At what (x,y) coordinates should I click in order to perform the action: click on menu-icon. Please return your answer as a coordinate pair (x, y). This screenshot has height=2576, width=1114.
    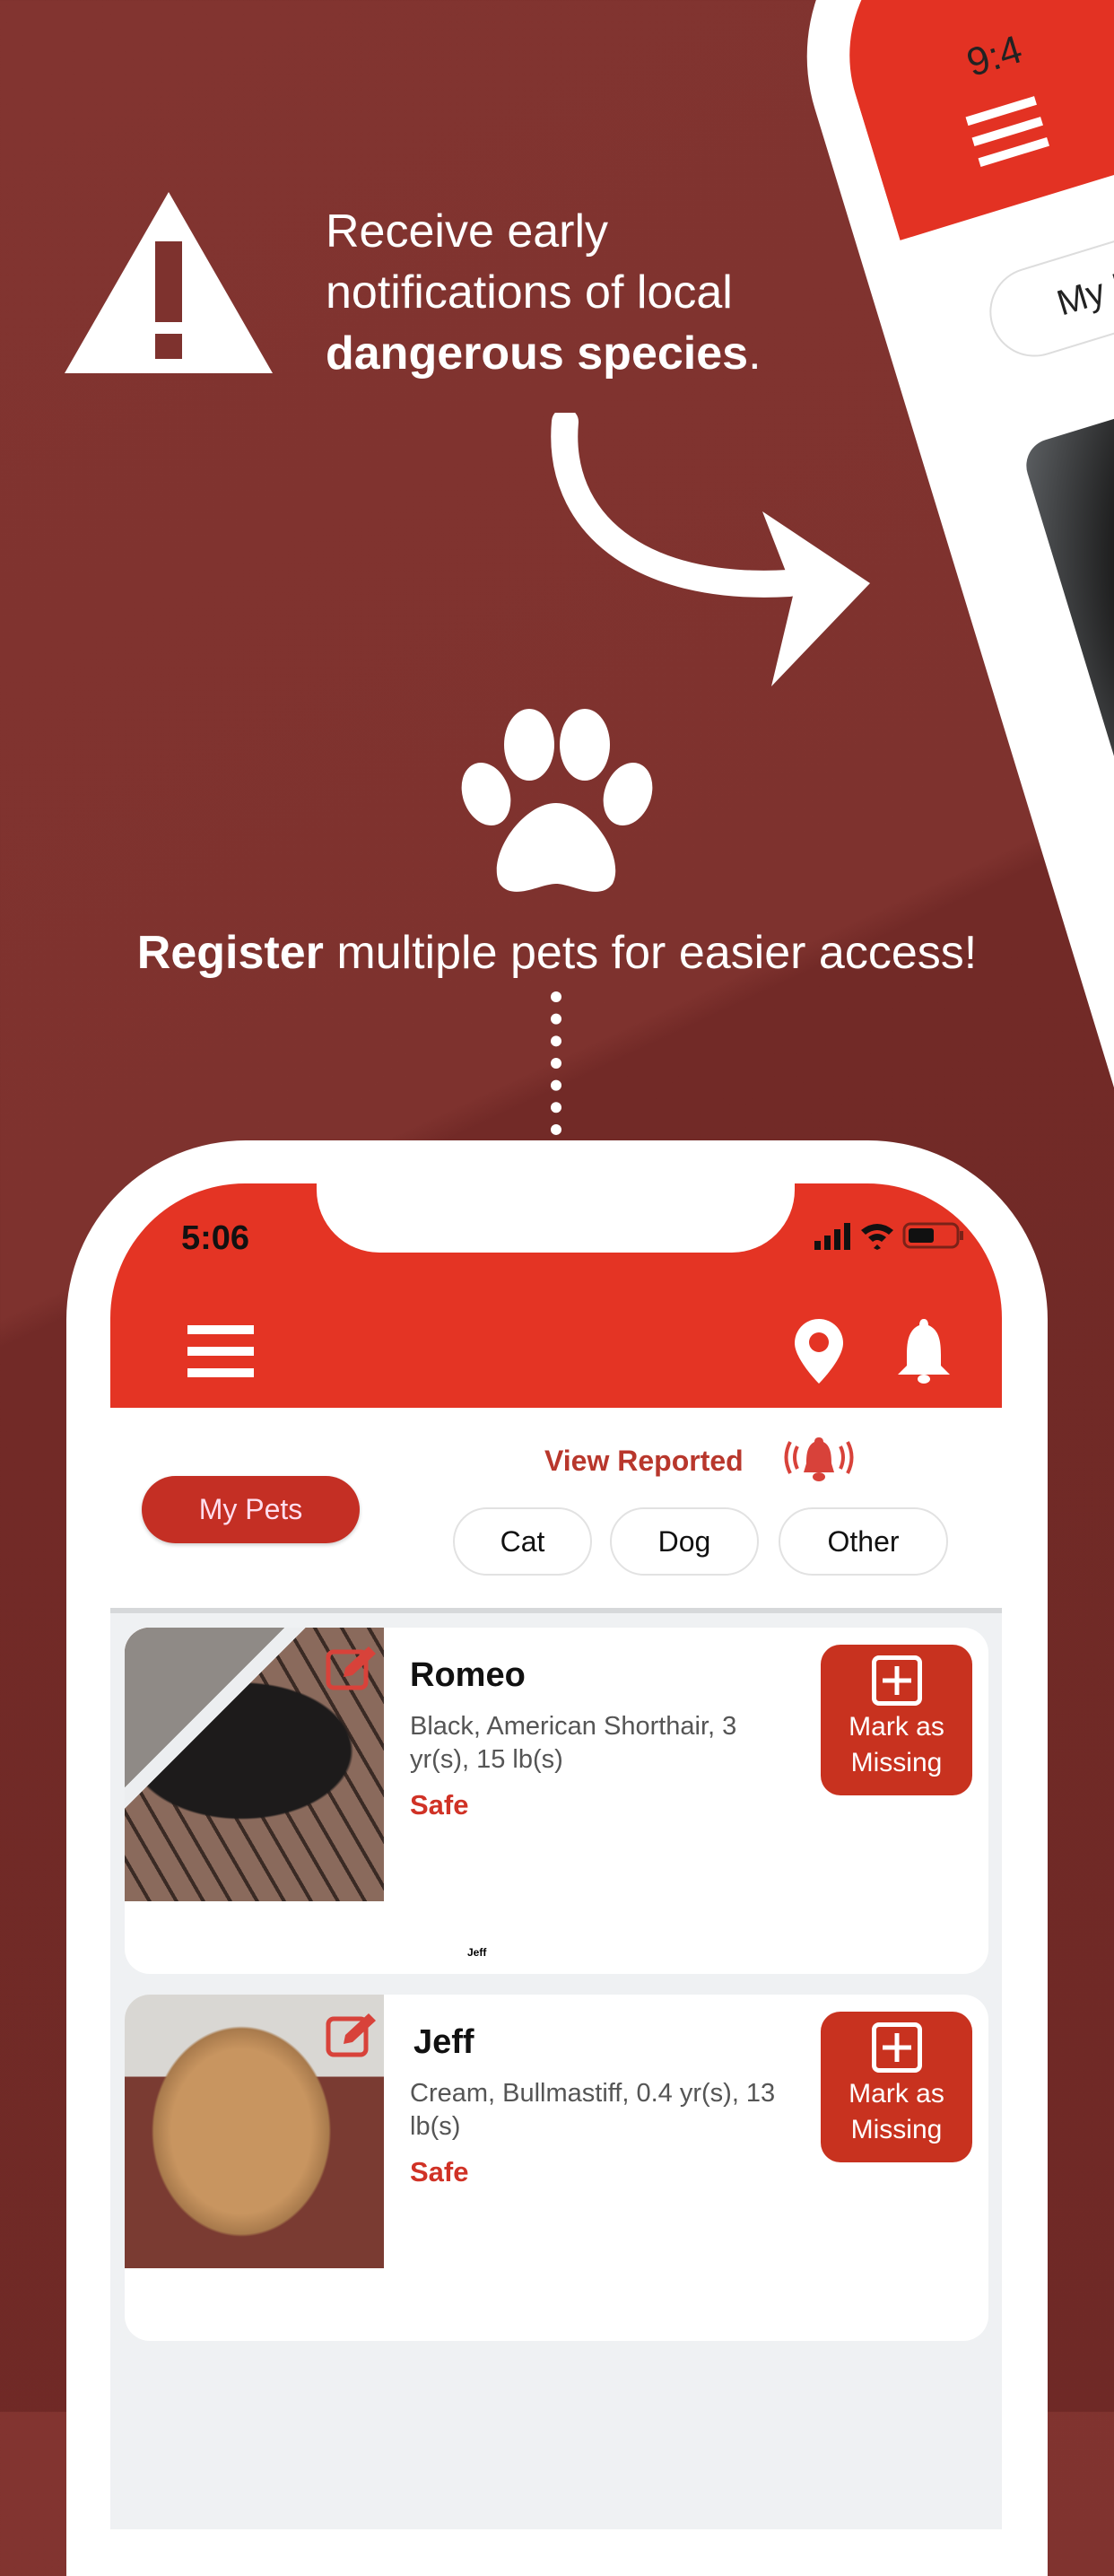
    Looking at the image, I should click on (1009, 137).